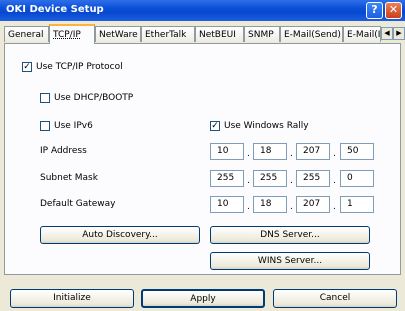 The width and height of the screenshot is (405, 311). Describe the element at coordinates (215, 126) in the screenshot. I see `use-windows-rally-checkbox: ✓` at that location.